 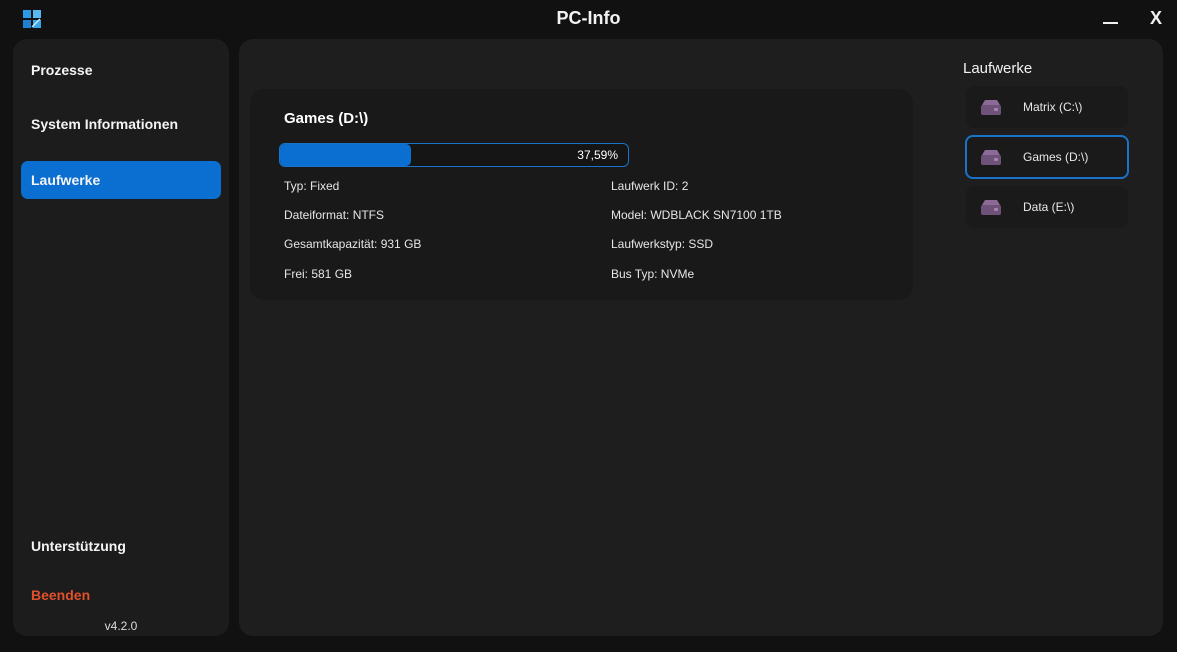 What do you see at coordinates (653, 274) in the screenshot?
I see `drive-bus: Bus Typ: NVMe` at bounding box center [653, 274].